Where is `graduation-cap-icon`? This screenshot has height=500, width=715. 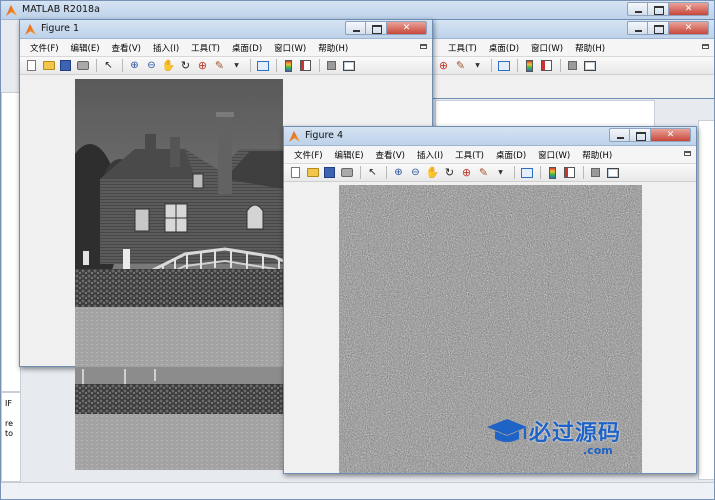 graduation-cap-icon is located at coordinates (507, 430).